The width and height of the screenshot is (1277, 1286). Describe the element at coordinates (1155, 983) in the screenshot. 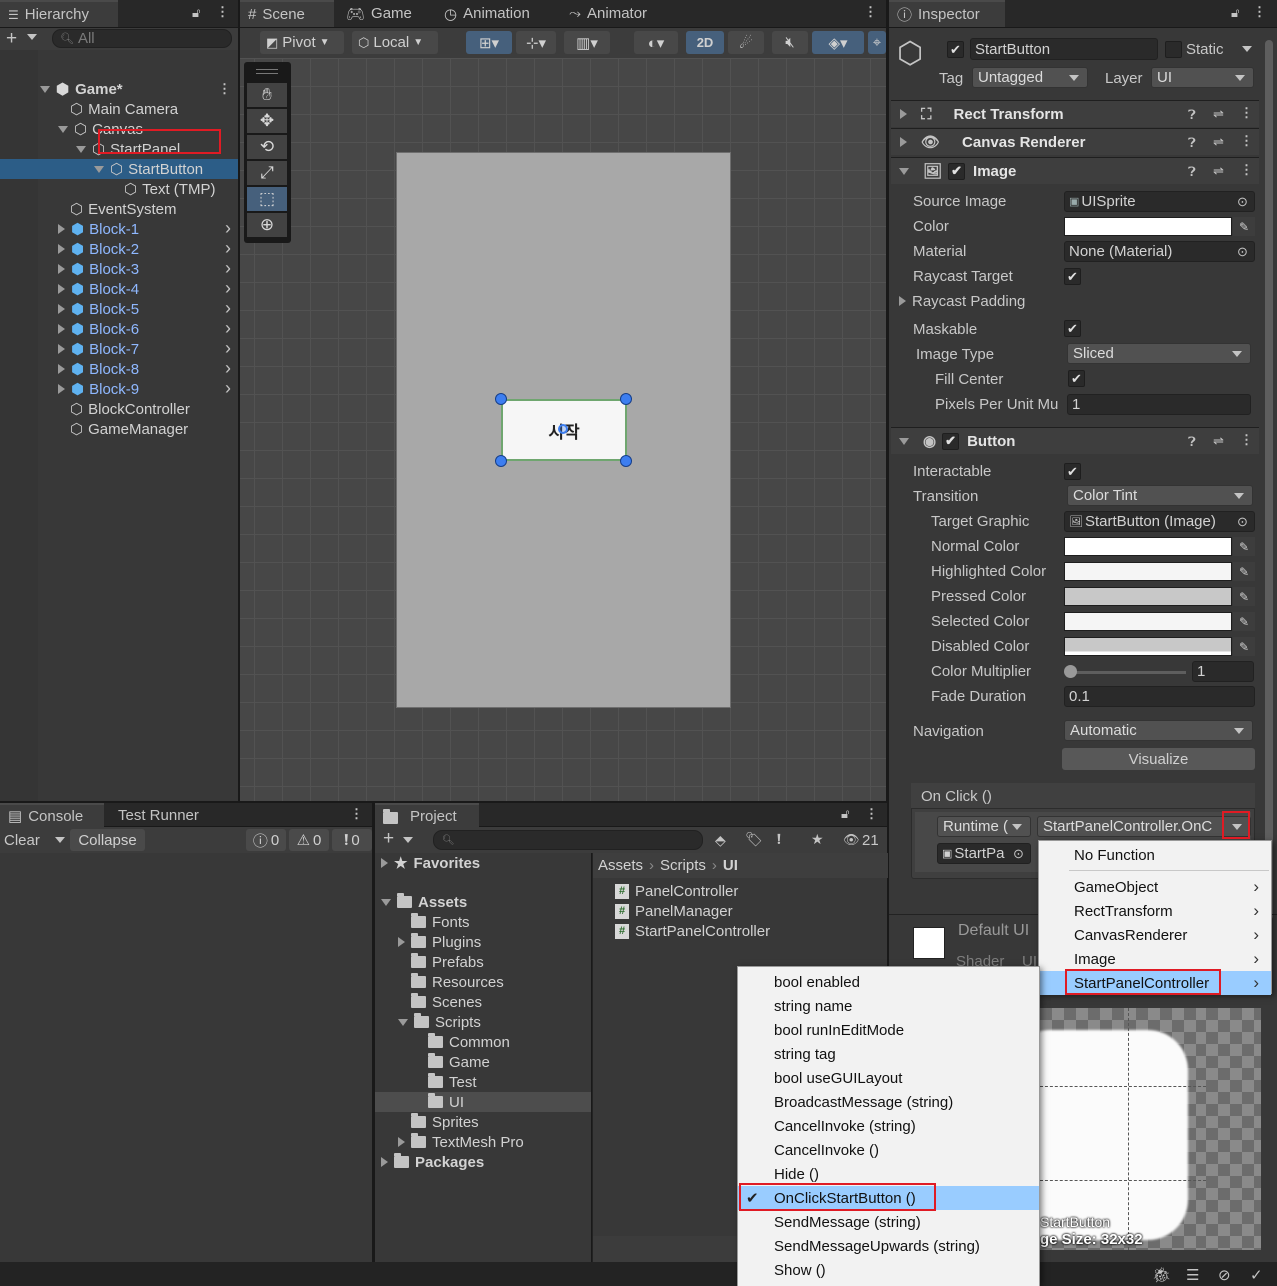

I see `component-menu-item: StartPanelController ›` at that location.